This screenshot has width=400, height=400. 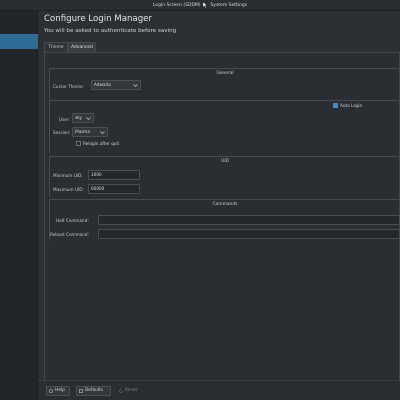 What do you see at coordinates (69, 234) in the screenshot?
I see `reboot-command-label: Reboot Command:` at bounding box center [69, 234].